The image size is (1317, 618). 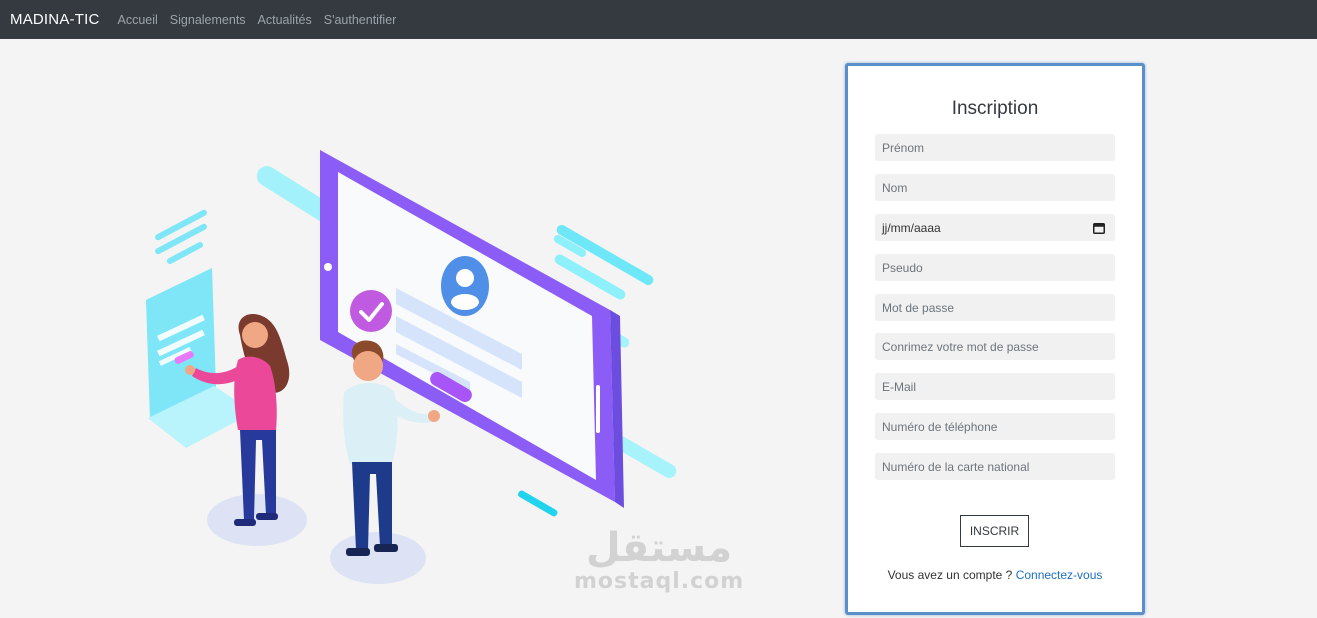 I want to click on tablet-camera, so click(x=328, y=267).